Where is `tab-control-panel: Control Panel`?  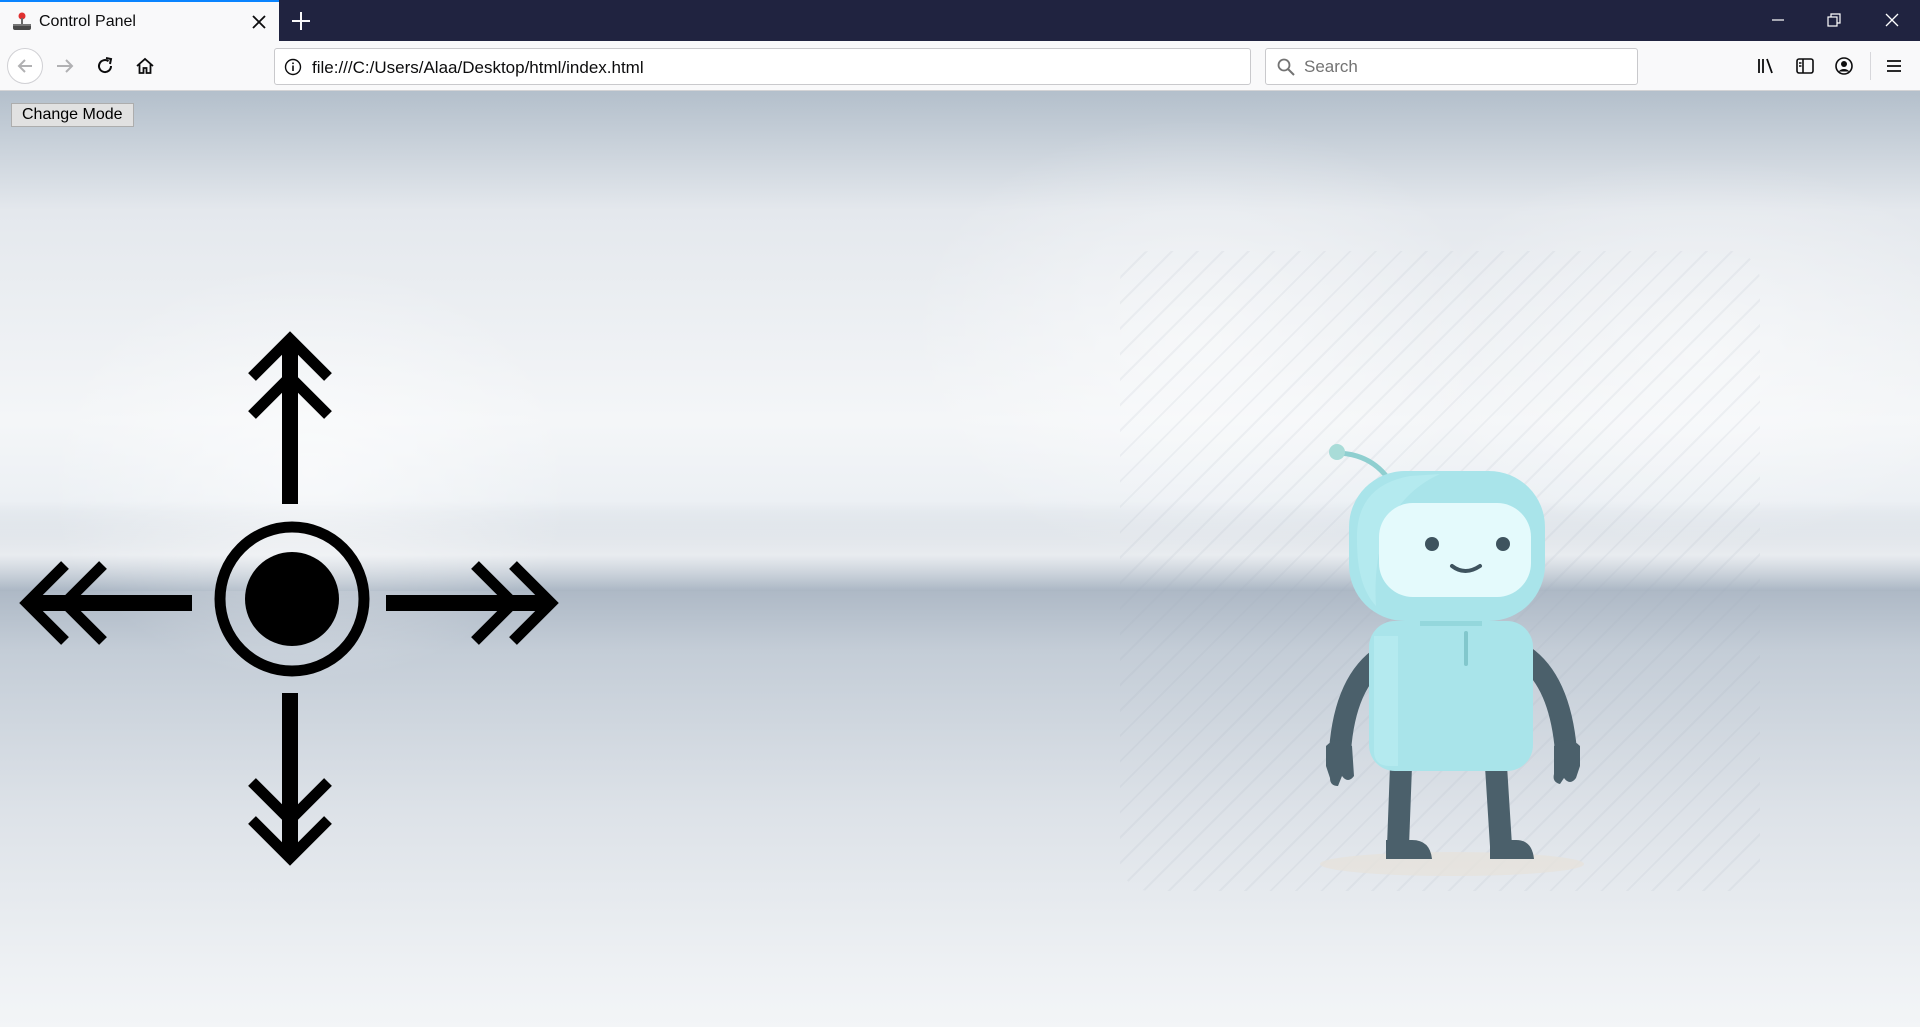 tab-control-panel: Control Panel is located at coordinates (139, 20).